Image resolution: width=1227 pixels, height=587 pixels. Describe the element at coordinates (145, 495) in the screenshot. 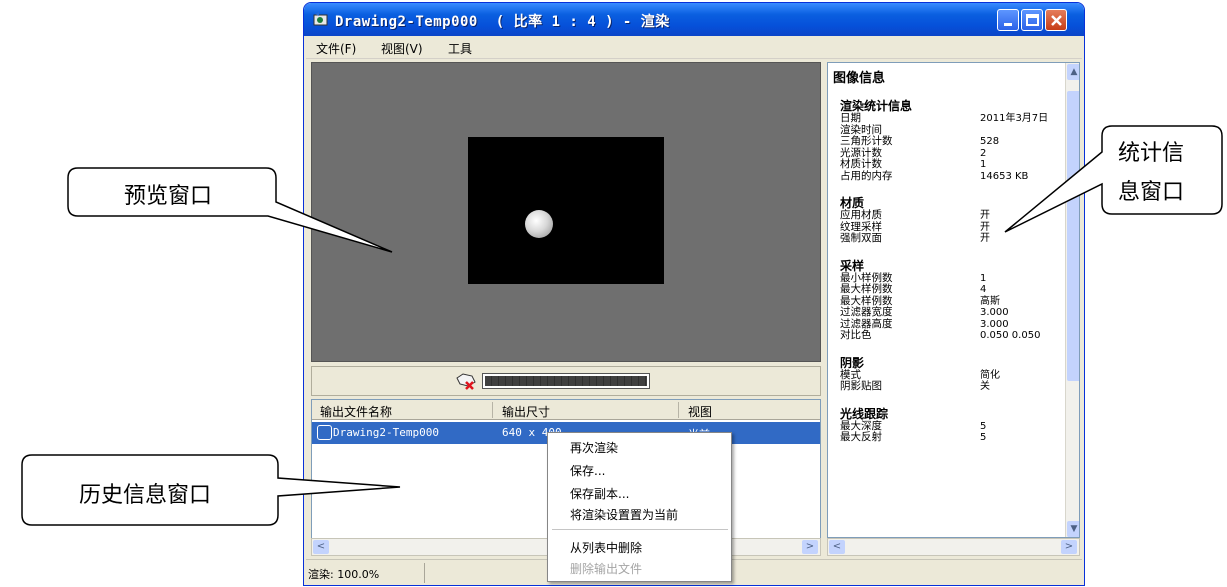

I see `history-callout-label: 历史信息窗口` at that location.